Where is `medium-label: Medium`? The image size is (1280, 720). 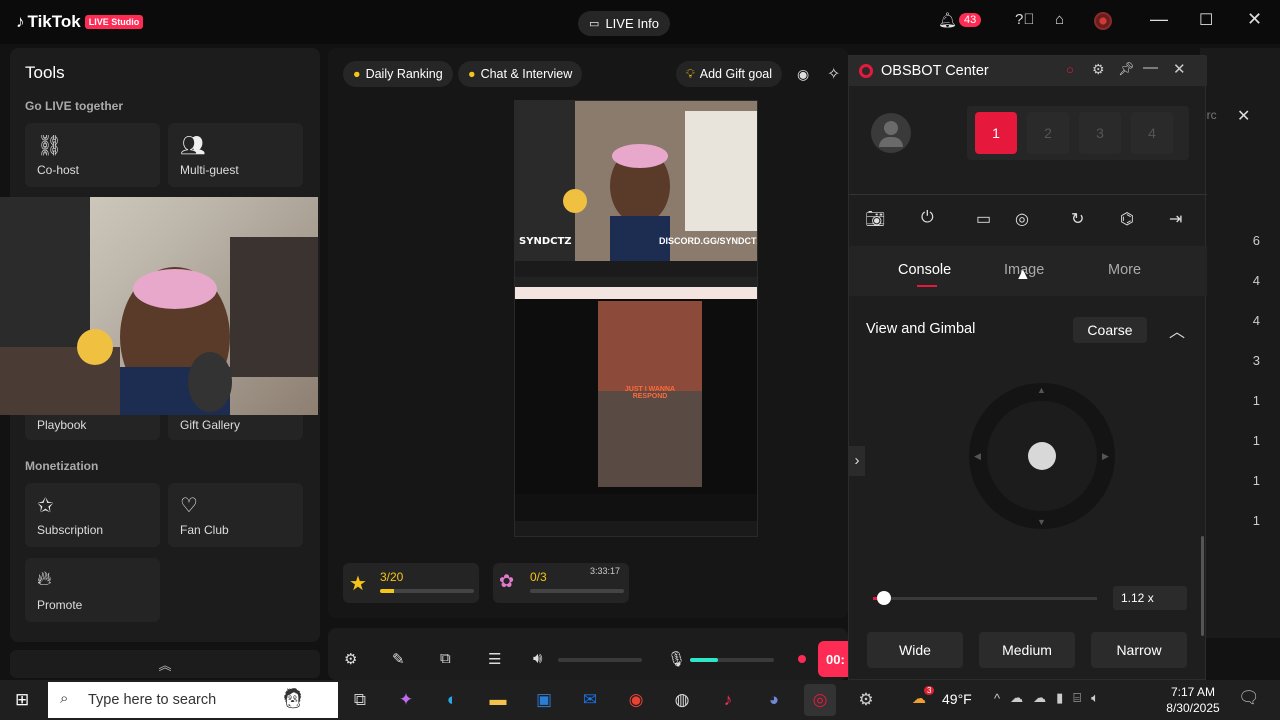
medium-label: Medium is located at coordinates (1027, 650).